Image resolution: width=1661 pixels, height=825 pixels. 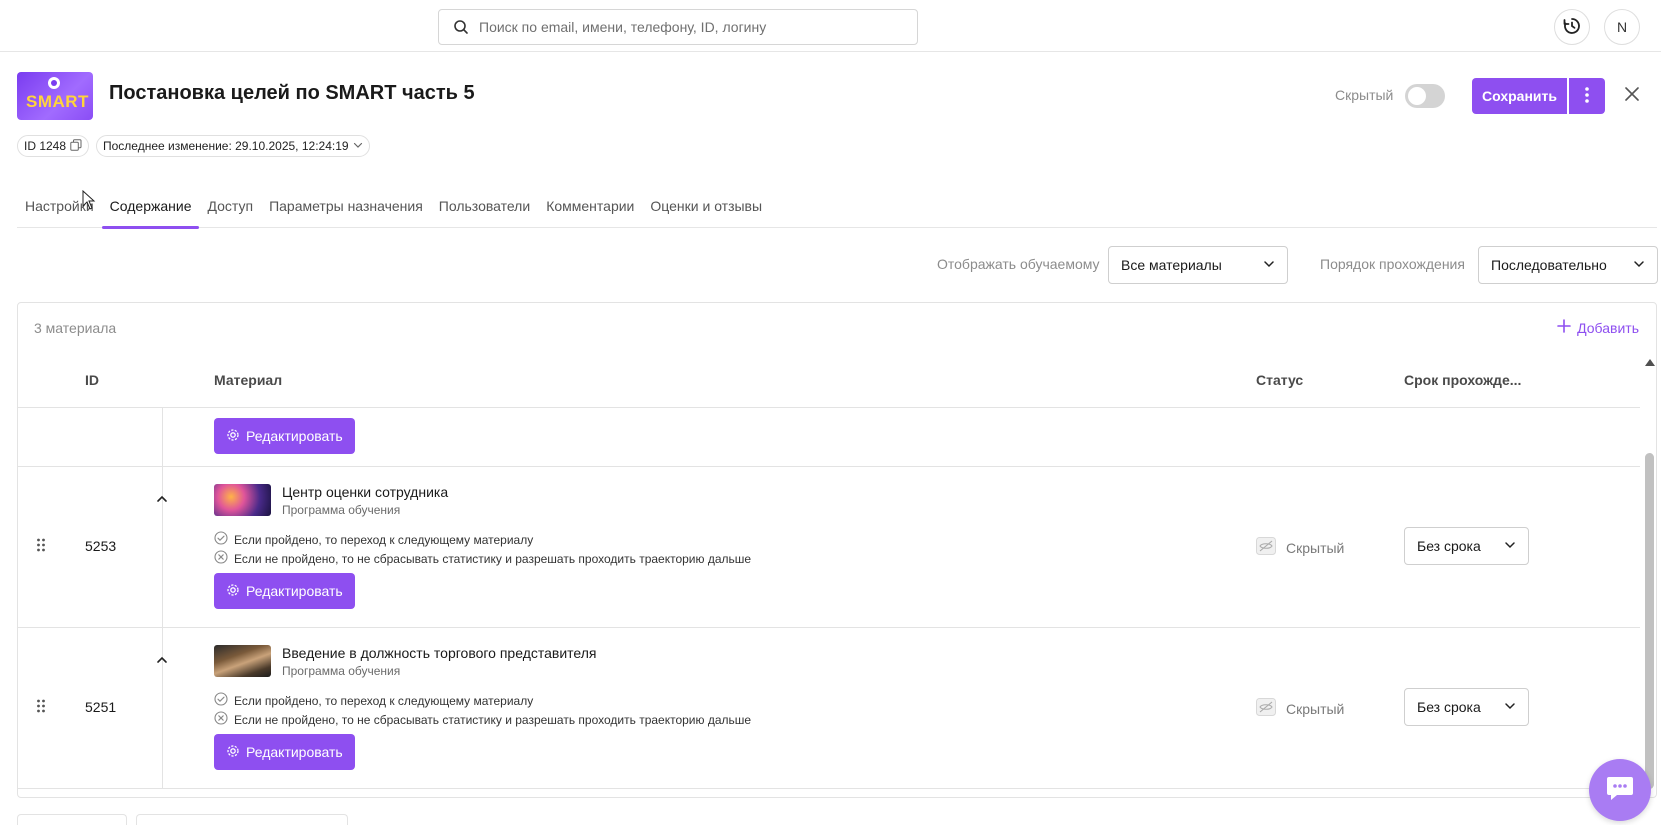 I want to click on page-title: Постановка целей по SMART часть 5, so click(x=292, y=93).